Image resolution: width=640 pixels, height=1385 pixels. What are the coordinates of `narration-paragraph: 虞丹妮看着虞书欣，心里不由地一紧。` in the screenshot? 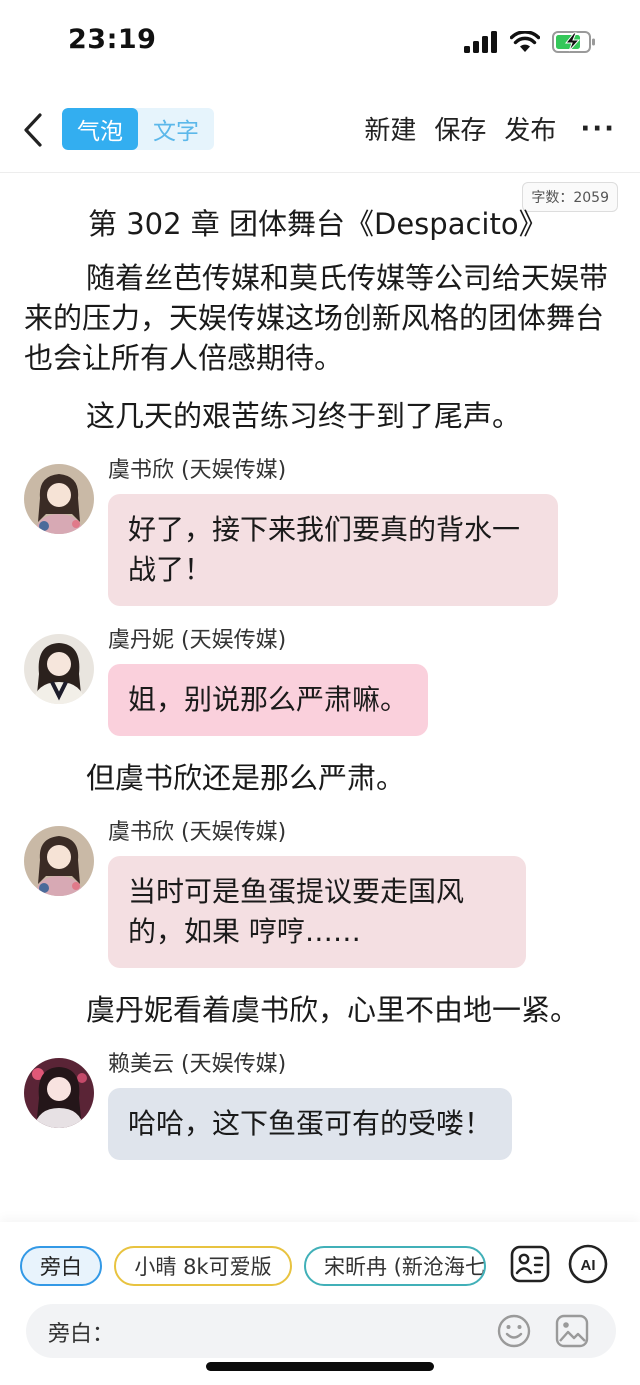 It's located at (333, 1010).